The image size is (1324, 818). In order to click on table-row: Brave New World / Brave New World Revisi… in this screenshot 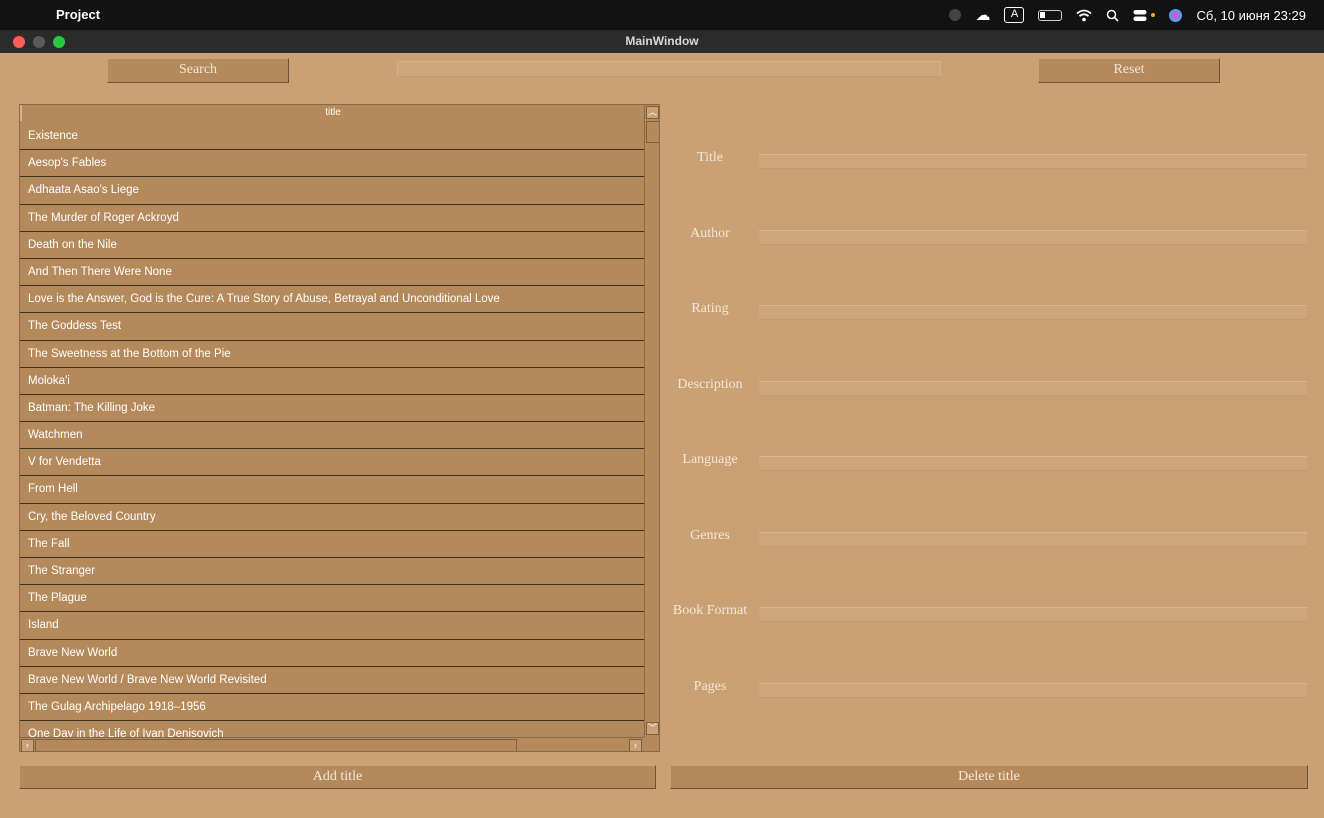, I will do `click(332, 680)`.